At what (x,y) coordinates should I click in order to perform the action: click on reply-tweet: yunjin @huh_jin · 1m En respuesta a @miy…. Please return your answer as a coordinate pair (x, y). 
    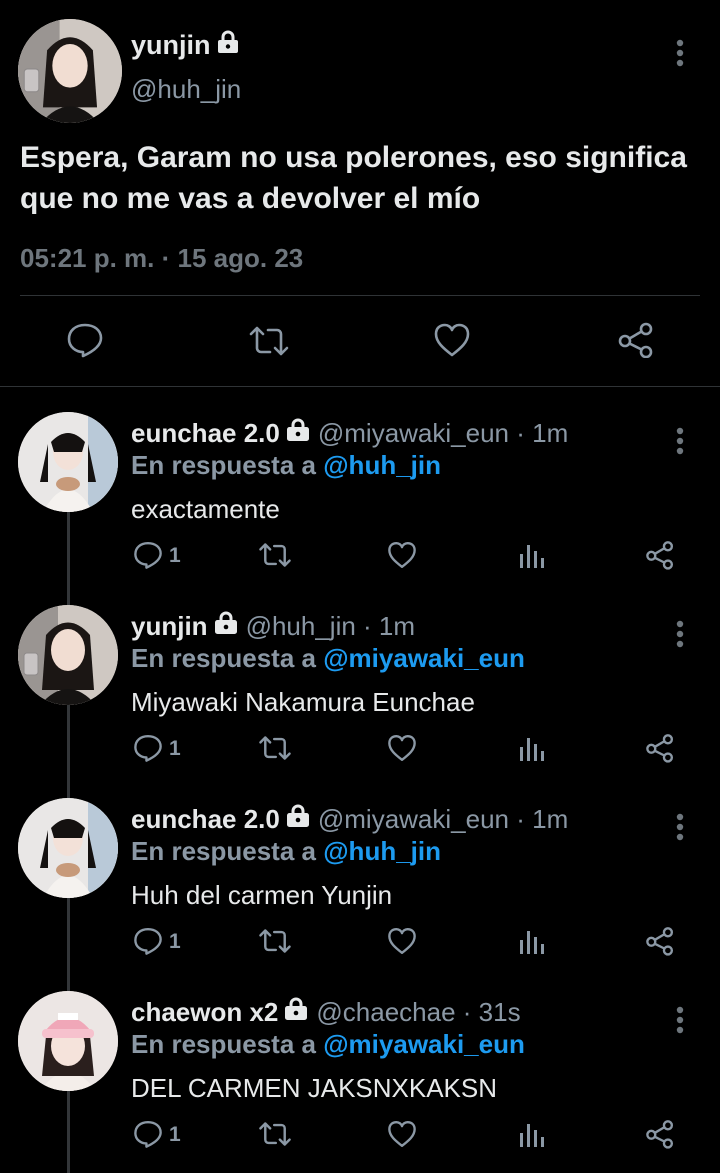
    Looking at the image, I should click on (360, 690).